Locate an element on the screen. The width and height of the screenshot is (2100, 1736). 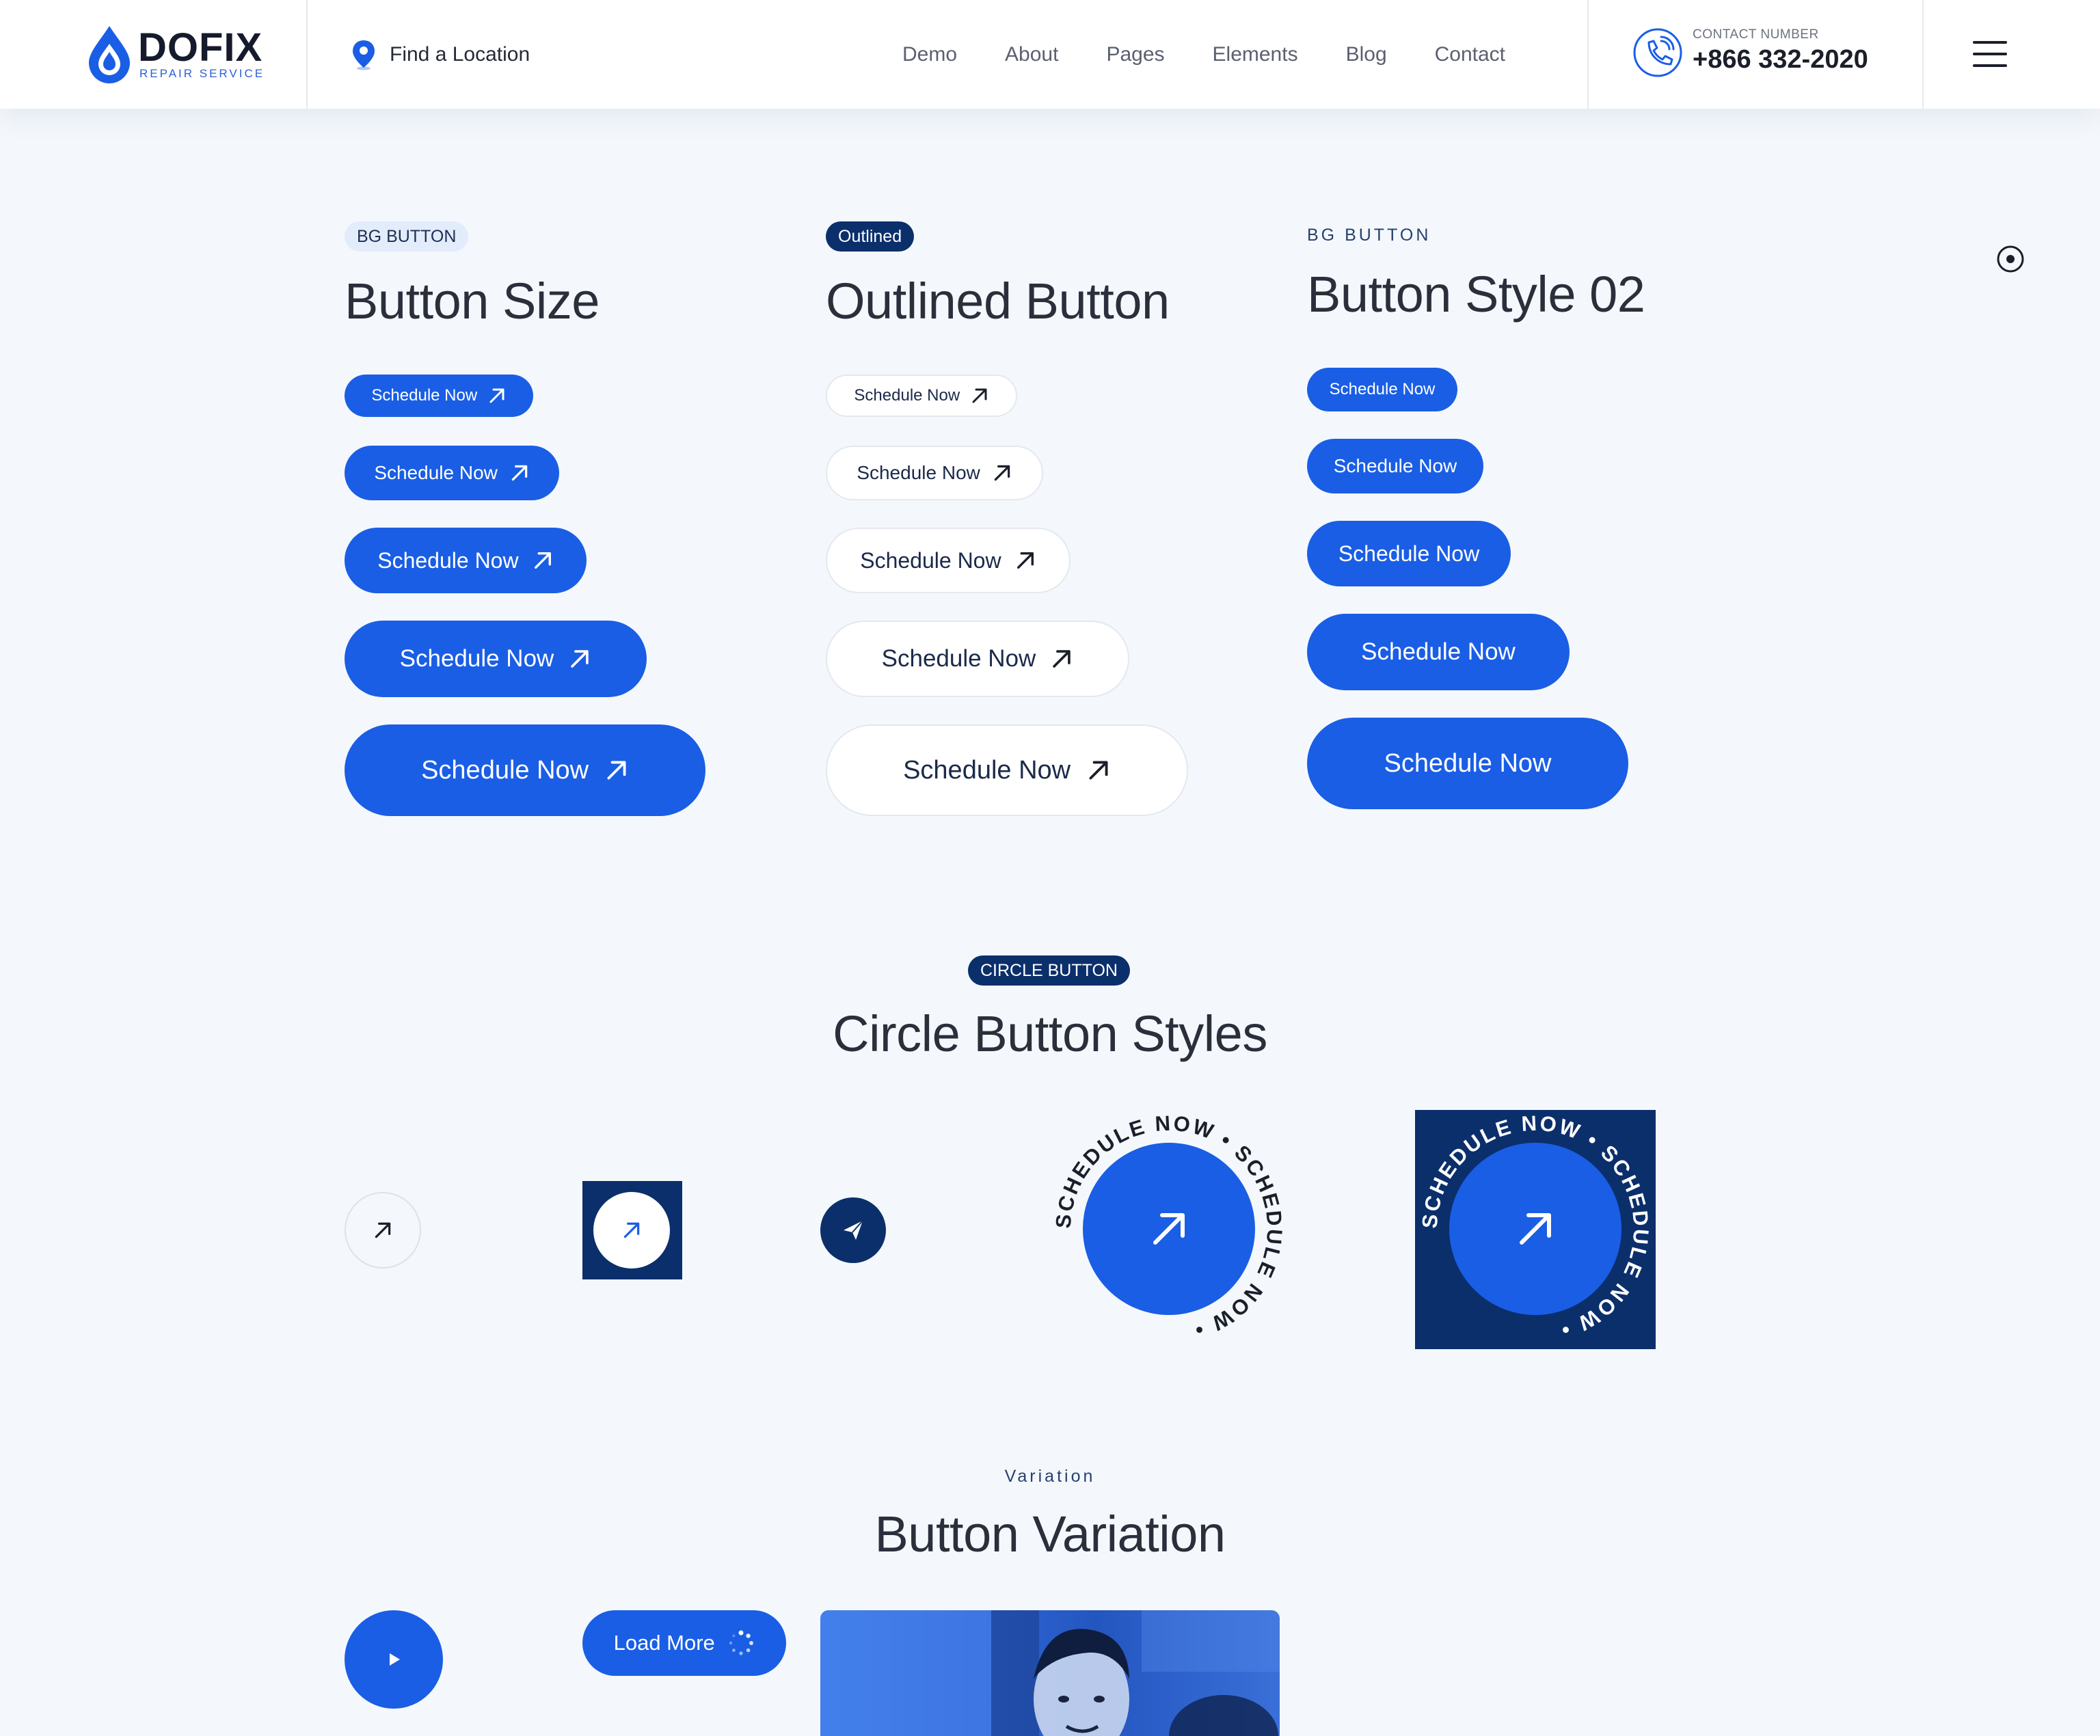
paper-plane-icon is located at coordinates (853, 1230).